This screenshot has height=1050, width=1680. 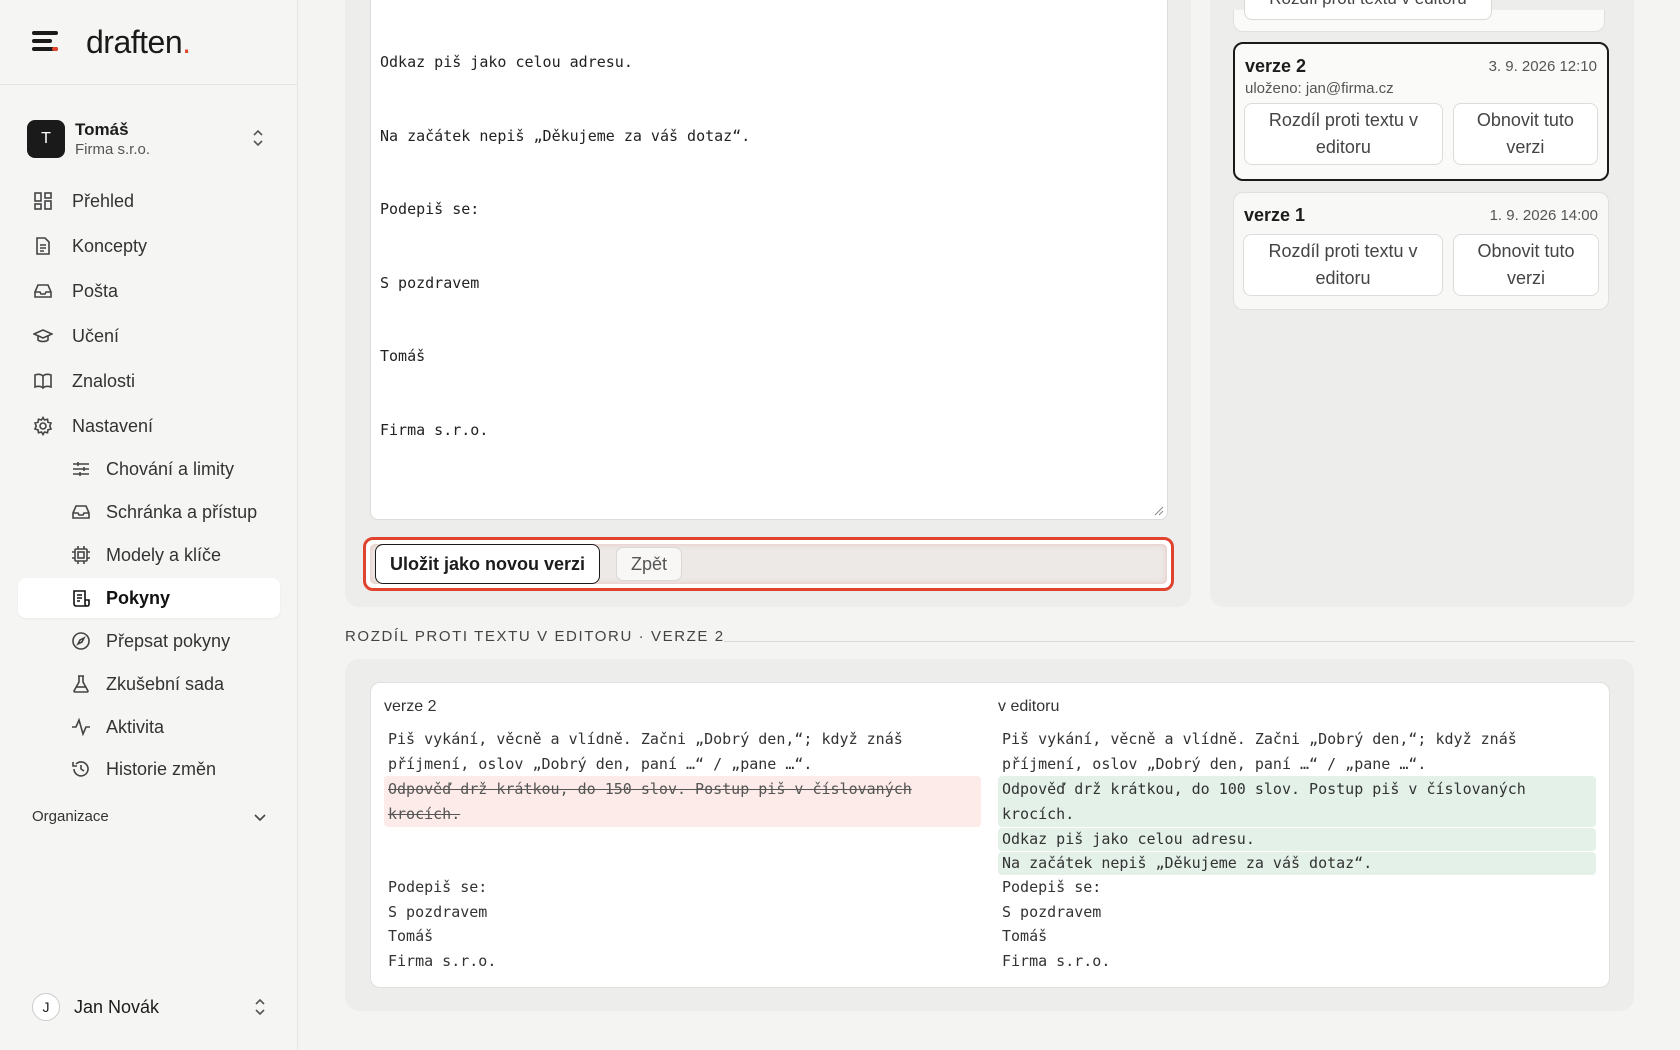 I want to click on chevron-down-icon, so click(x=260, y=817).